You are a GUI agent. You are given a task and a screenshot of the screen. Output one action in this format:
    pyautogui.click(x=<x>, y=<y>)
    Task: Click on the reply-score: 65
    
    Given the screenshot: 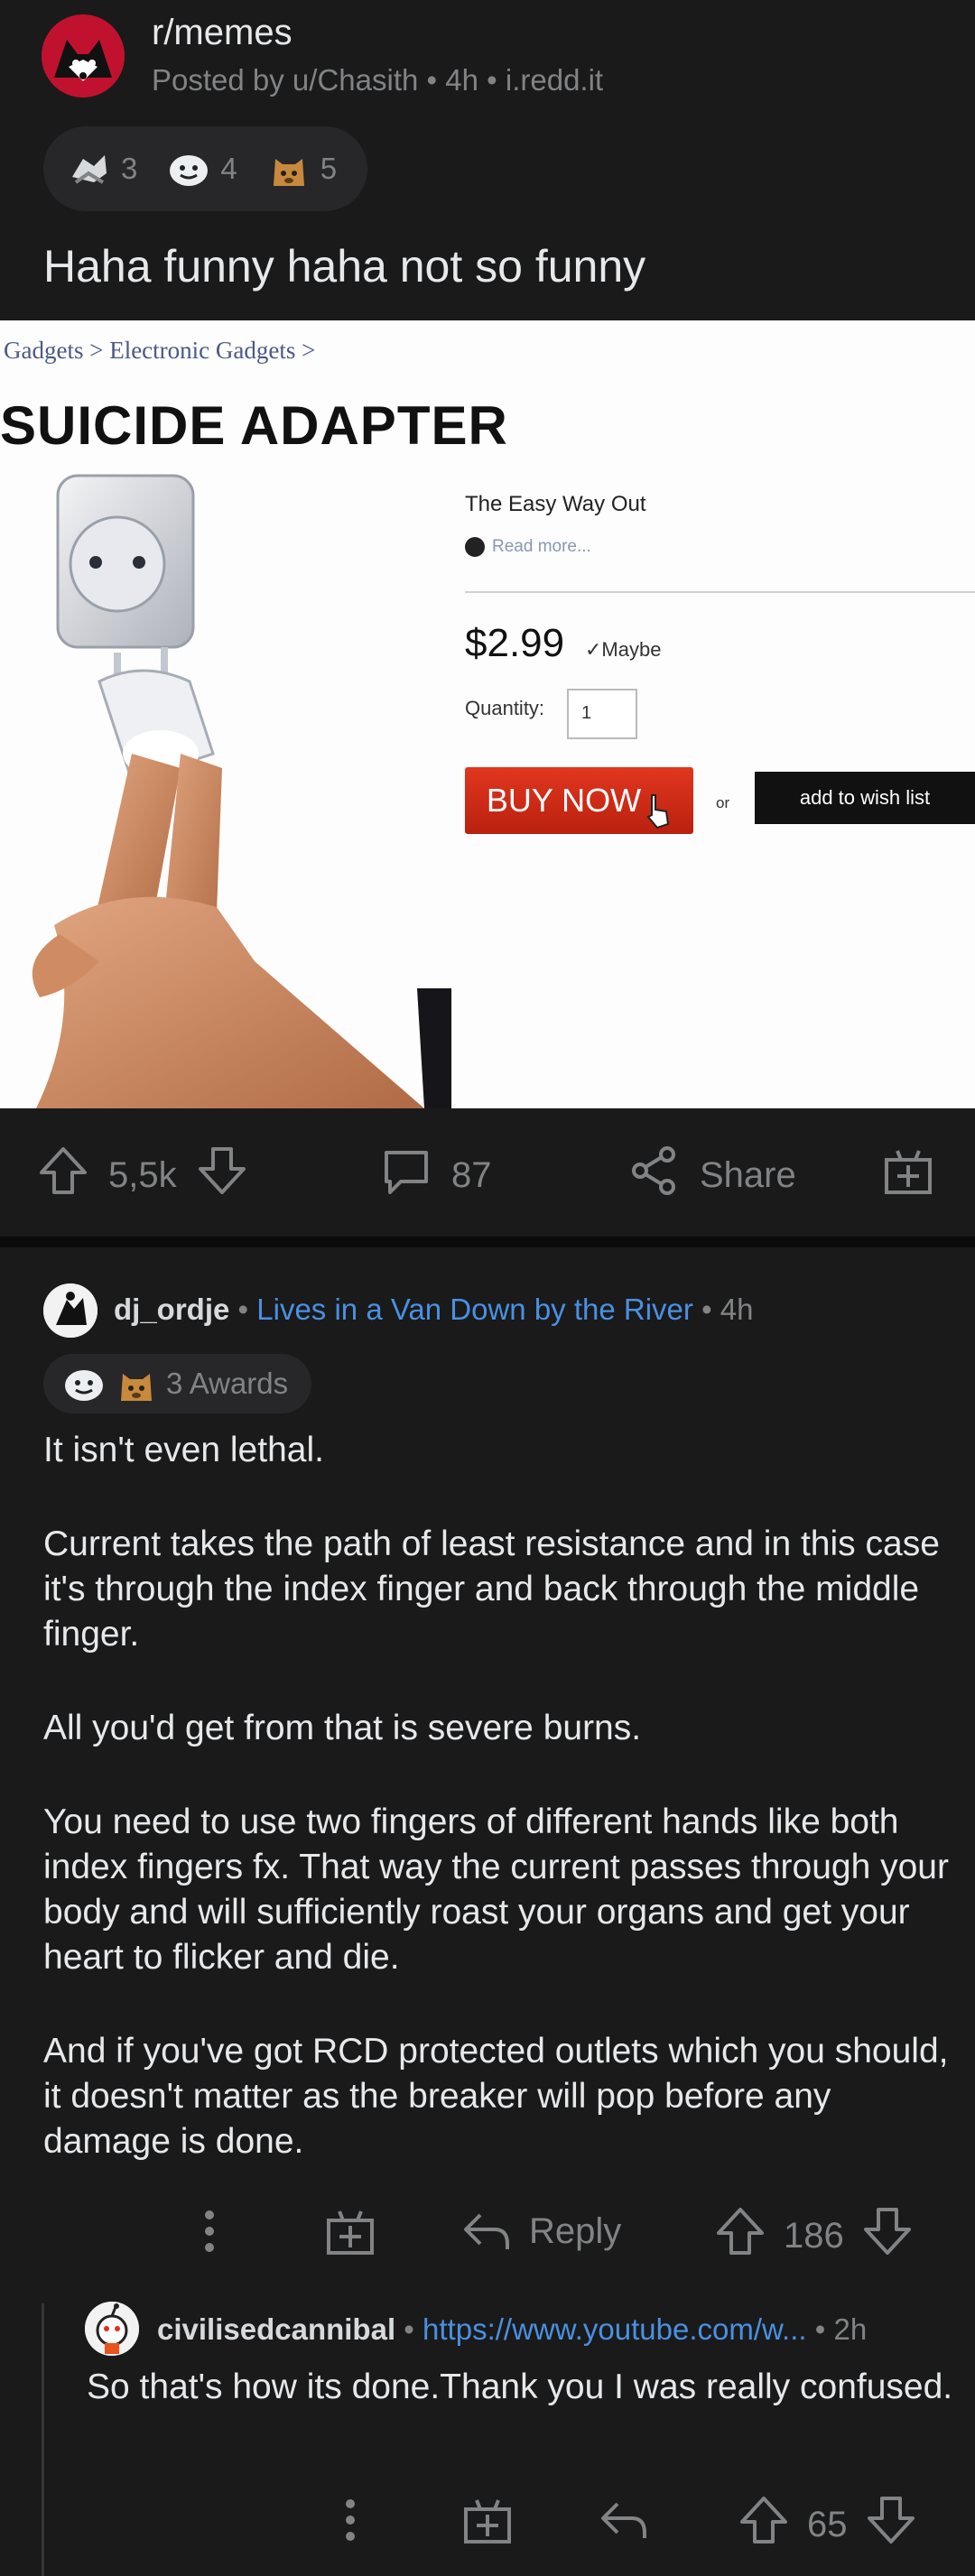 What is the action you would take?
    pyautogui.click(x=827, y=2524)
    